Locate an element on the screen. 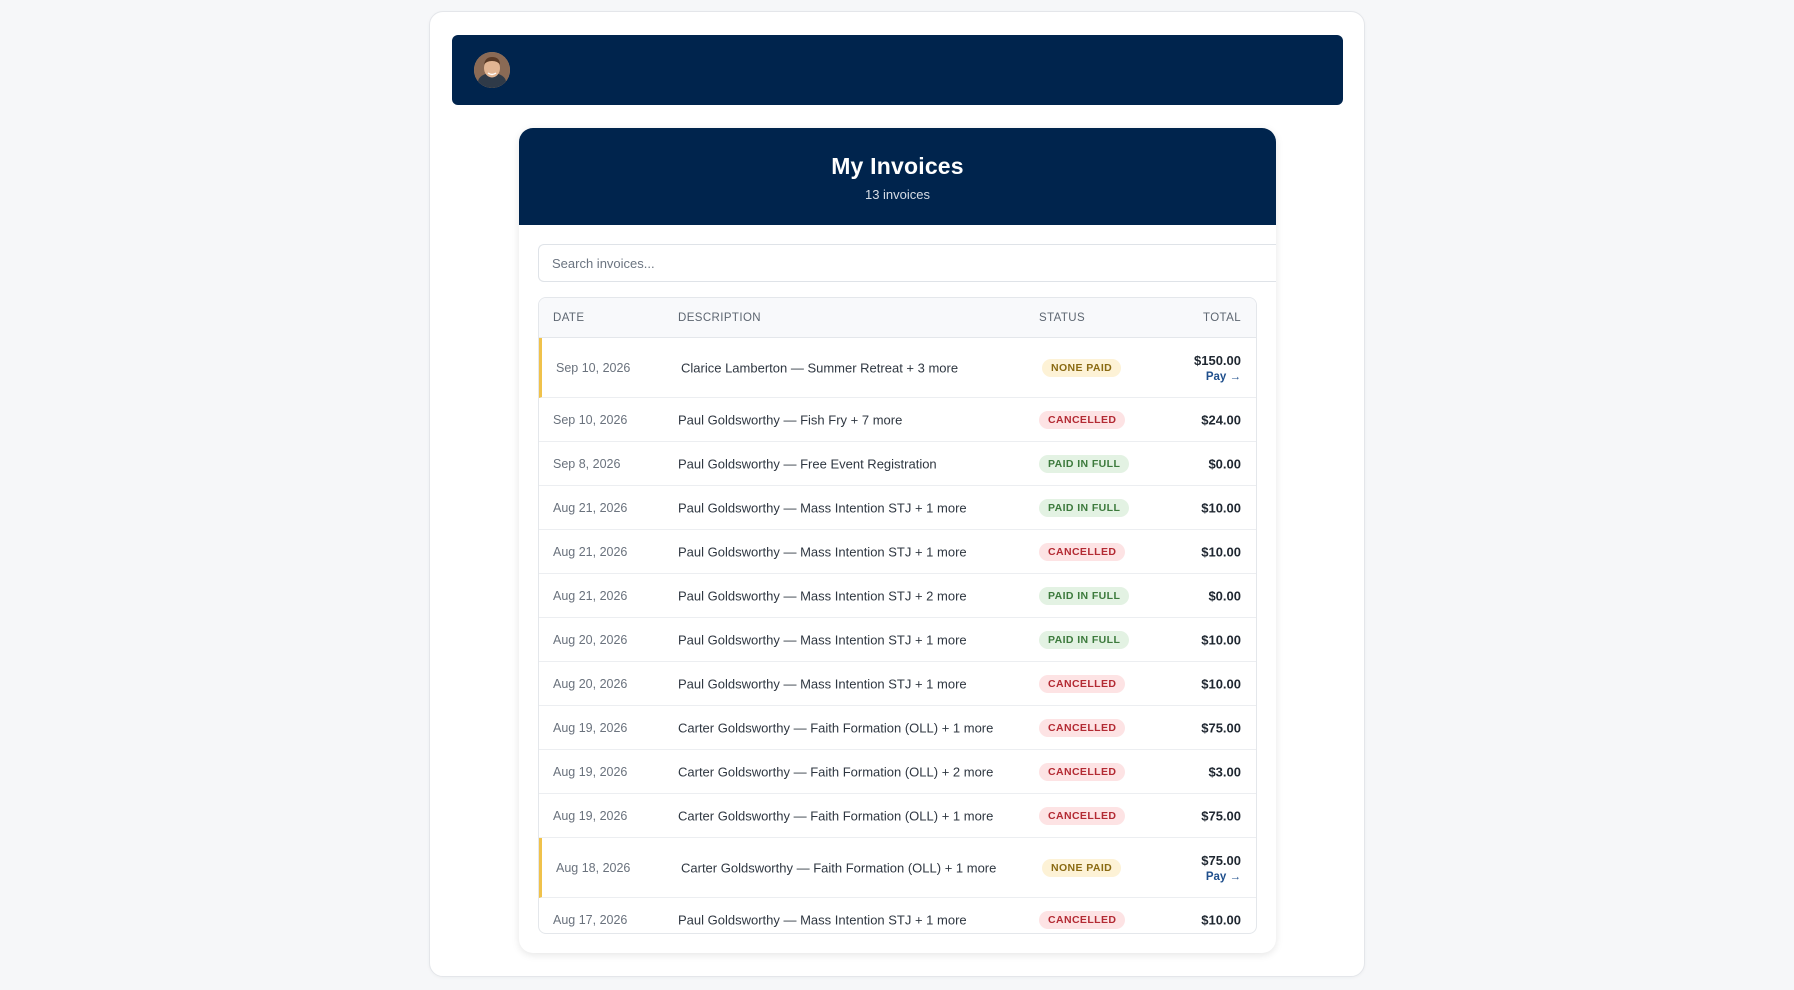  column-header-total: TOTAL is located at coordinates (1222, 318).